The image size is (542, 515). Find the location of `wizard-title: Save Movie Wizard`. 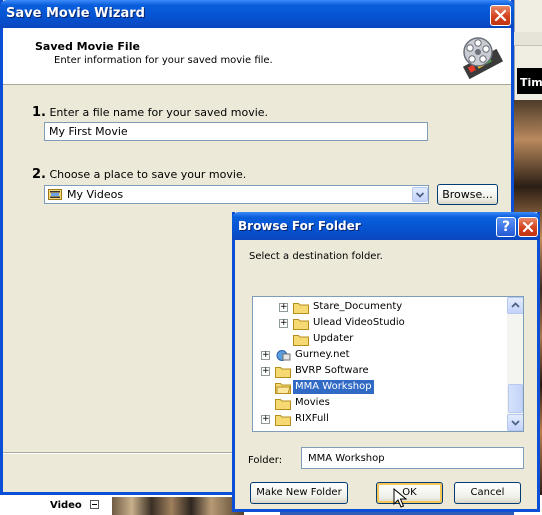

wizard-title: Save Movie Wizard is located at coordinates (75, 13).